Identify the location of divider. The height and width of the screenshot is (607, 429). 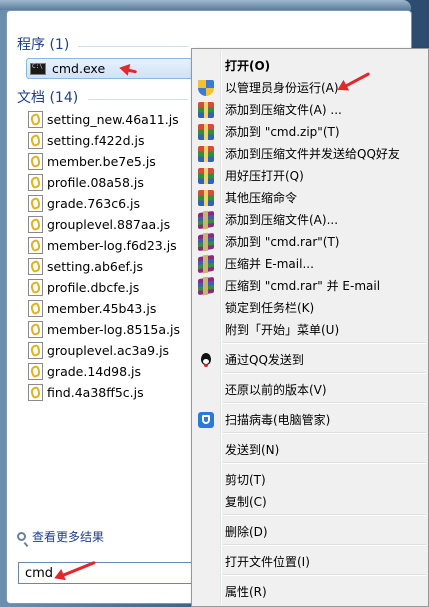
(133, 46).